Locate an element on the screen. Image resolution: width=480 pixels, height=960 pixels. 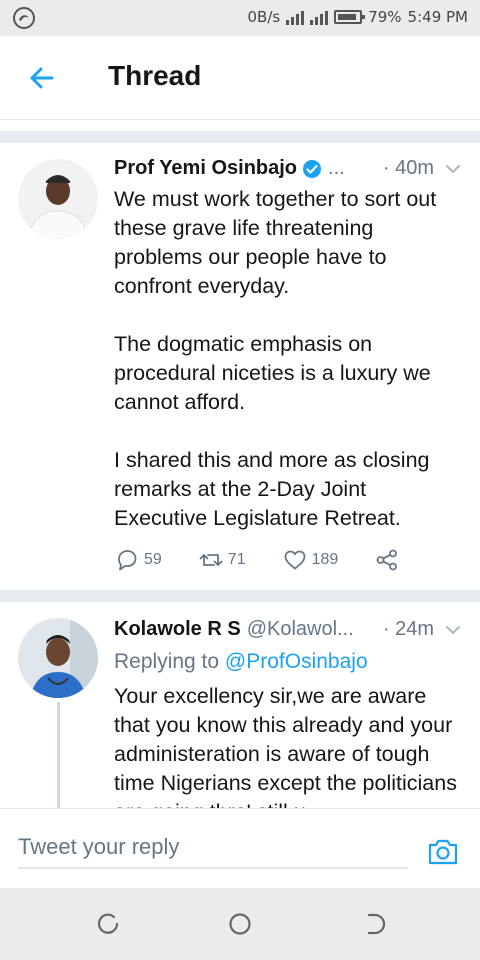
camera-icon is located at coordinates (443, 852).